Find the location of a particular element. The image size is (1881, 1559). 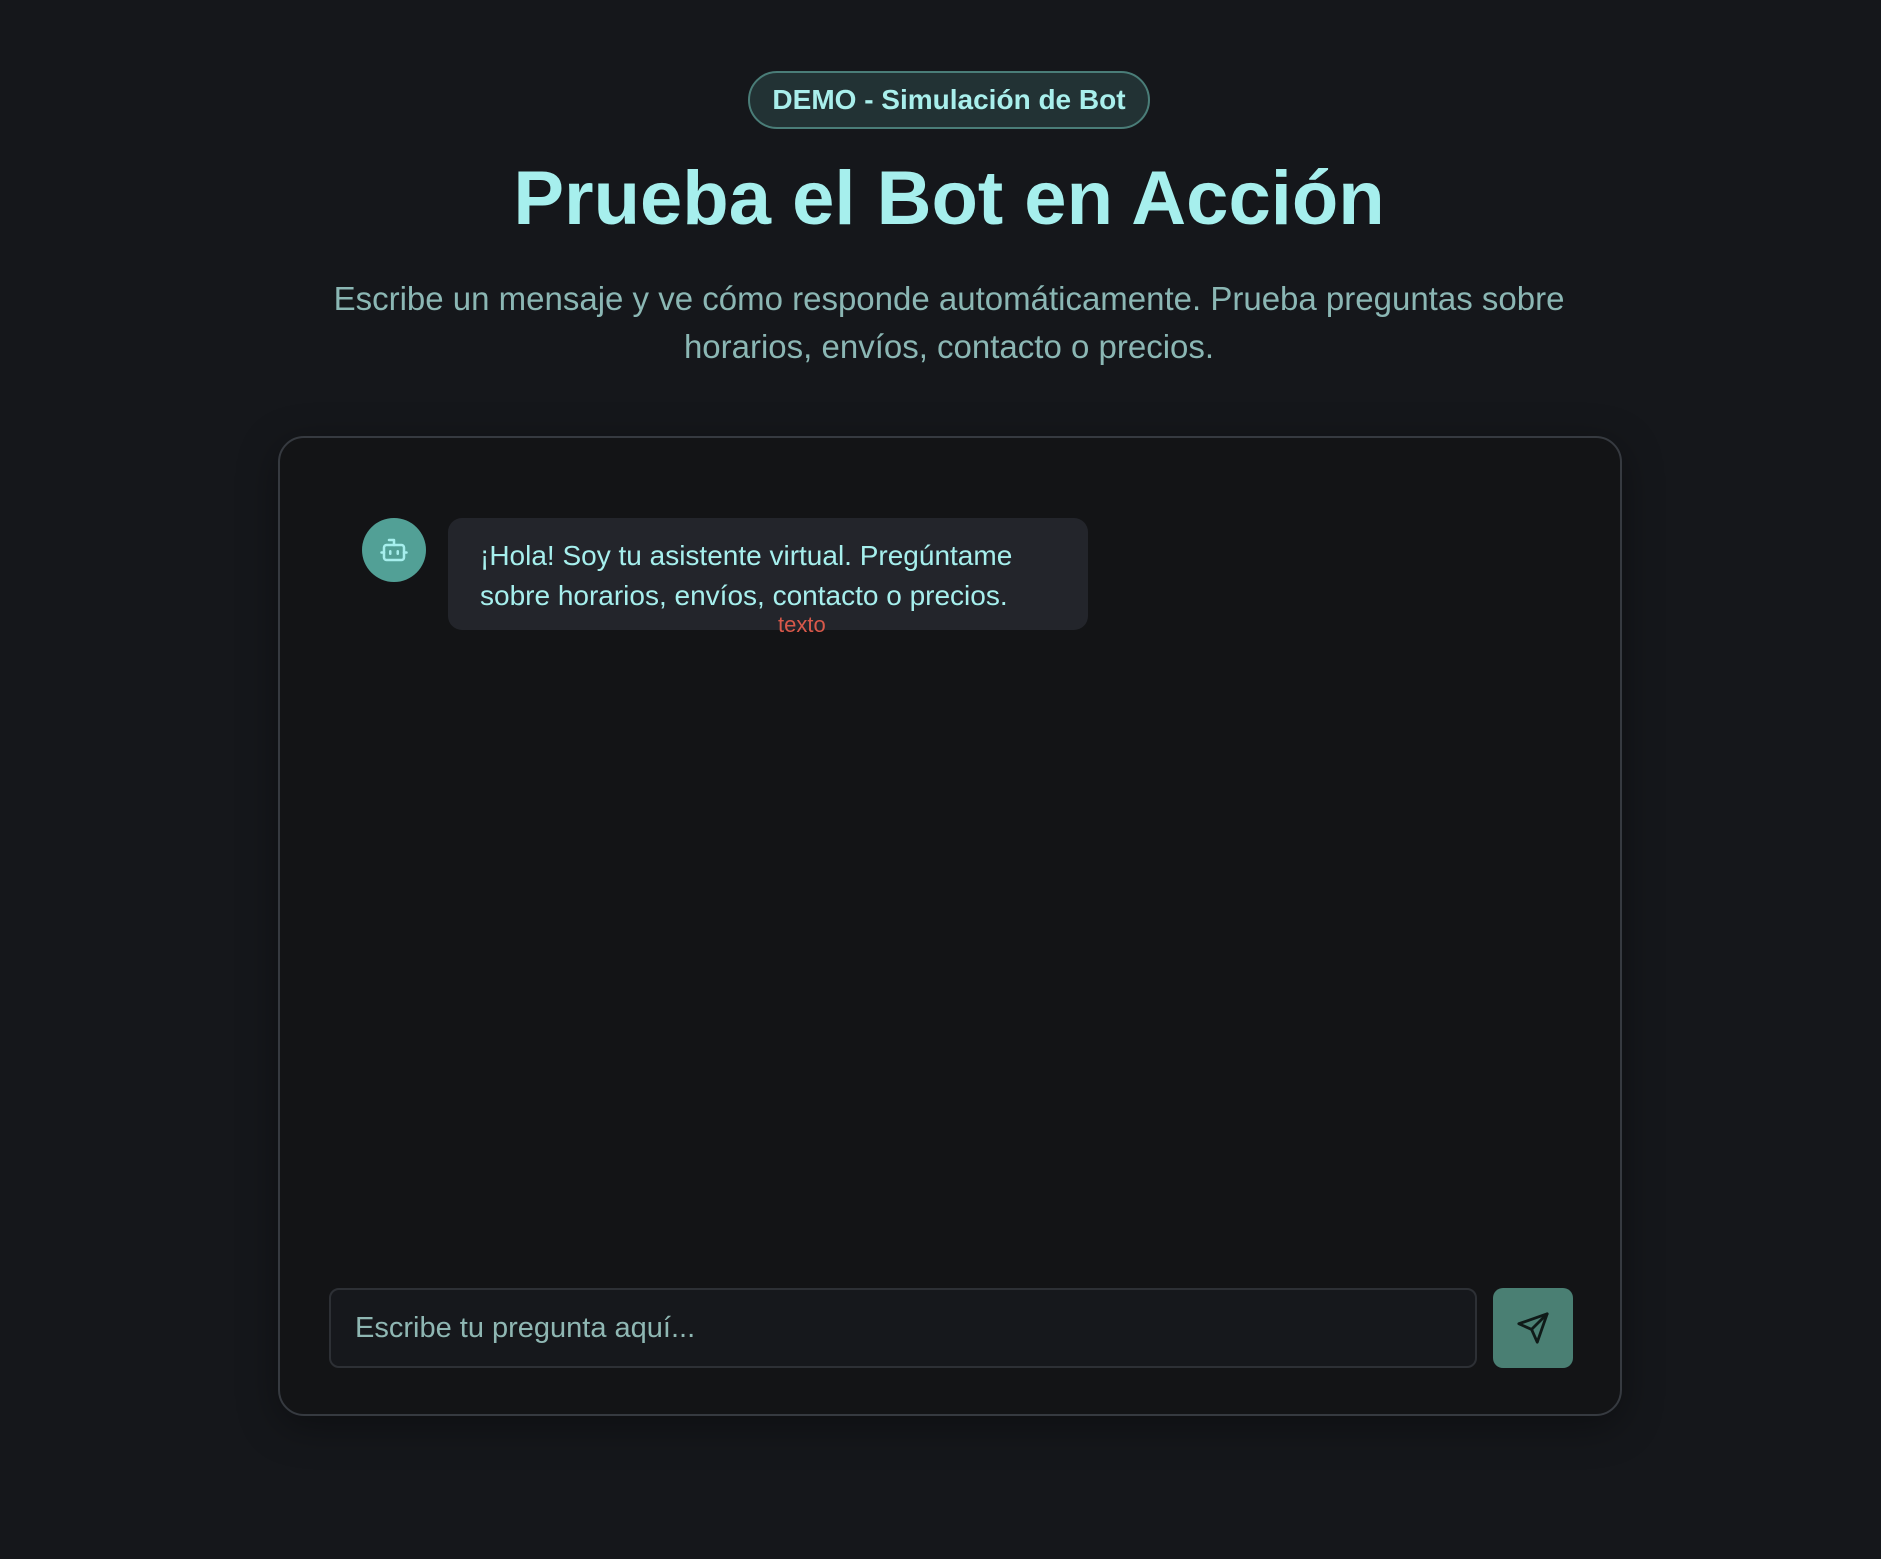

send-button is located at coordinates (1533, 1328).